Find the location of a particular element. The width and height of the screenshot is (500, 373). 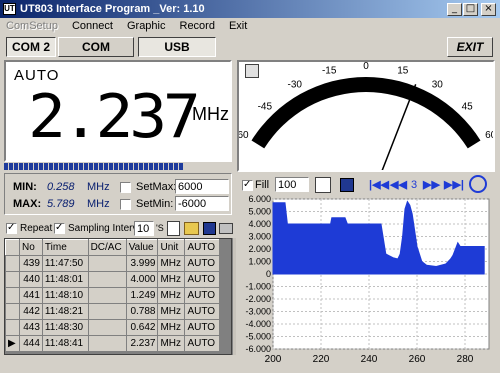

table-cell: 1.249 is located at coordinates (142, 295).